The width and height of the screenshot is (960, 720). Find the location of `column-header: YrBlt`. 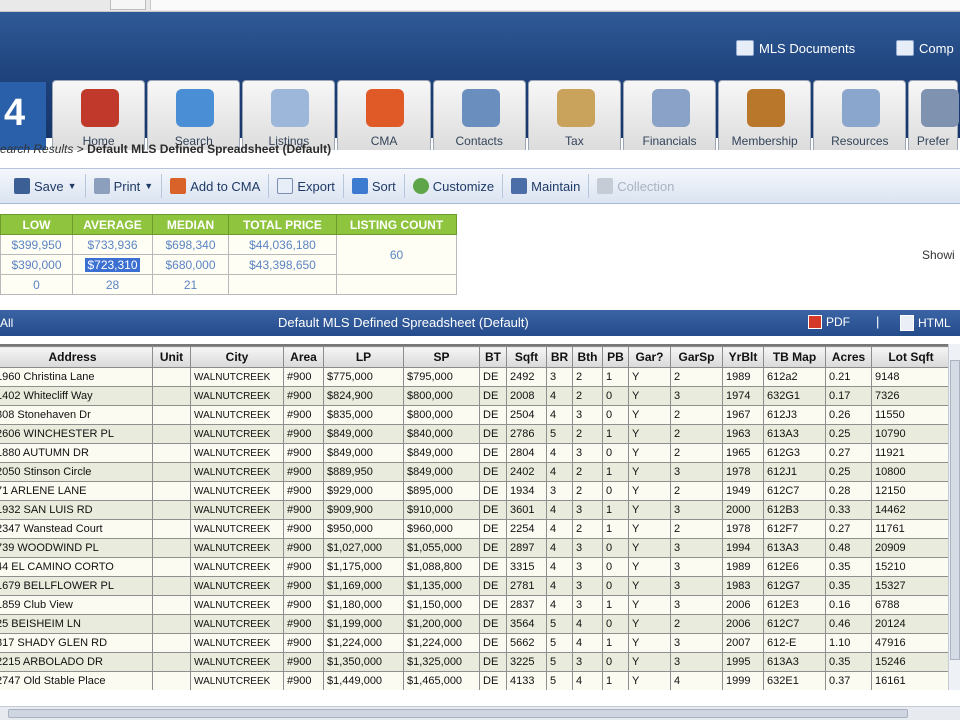

column-header: YrBlt is located at coordinates (743, 357).